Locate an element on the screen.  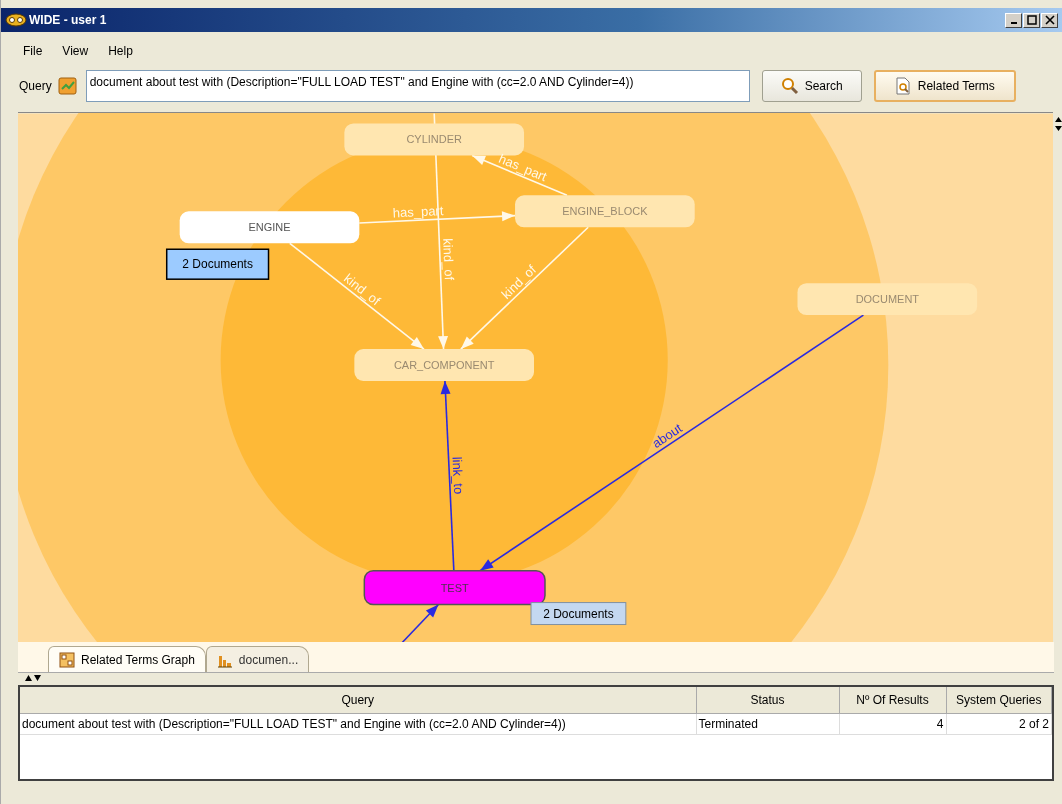
query-builder-icon is located at coordinates (67, 86).